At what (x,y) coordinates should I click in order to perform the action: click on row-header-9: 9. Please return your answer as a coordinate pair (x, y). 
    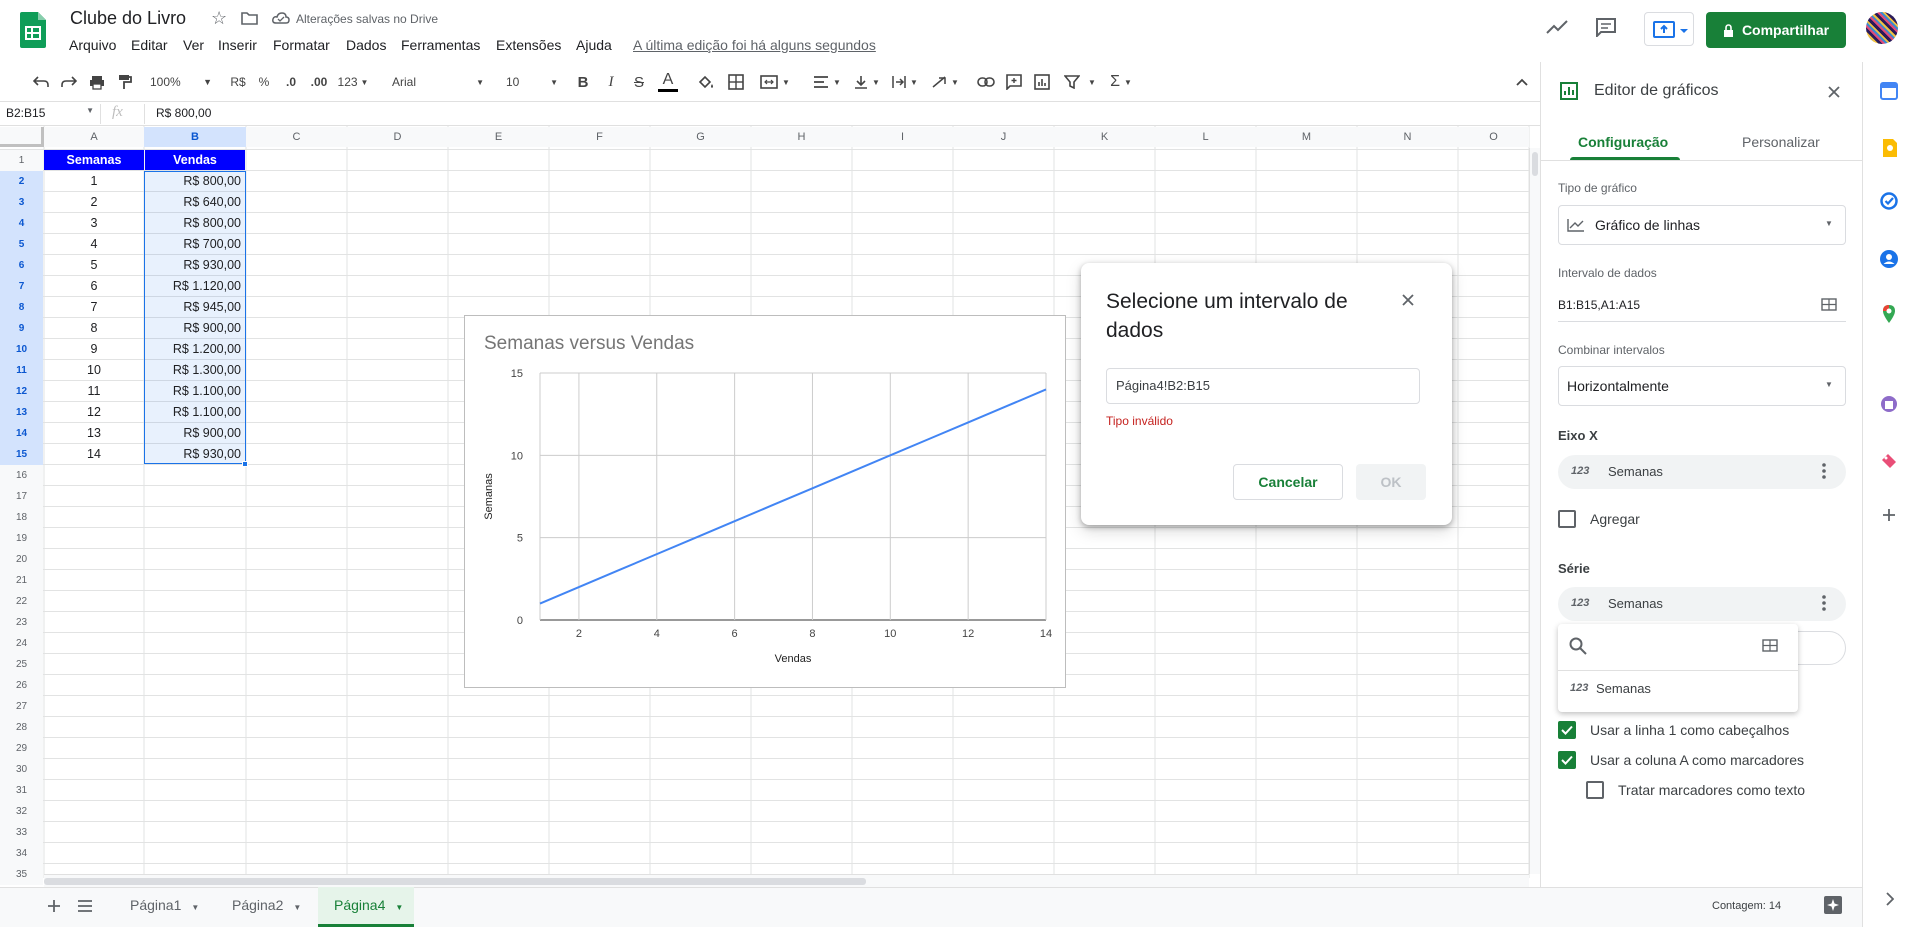
    Looking at the image, I should click on (21, 328).